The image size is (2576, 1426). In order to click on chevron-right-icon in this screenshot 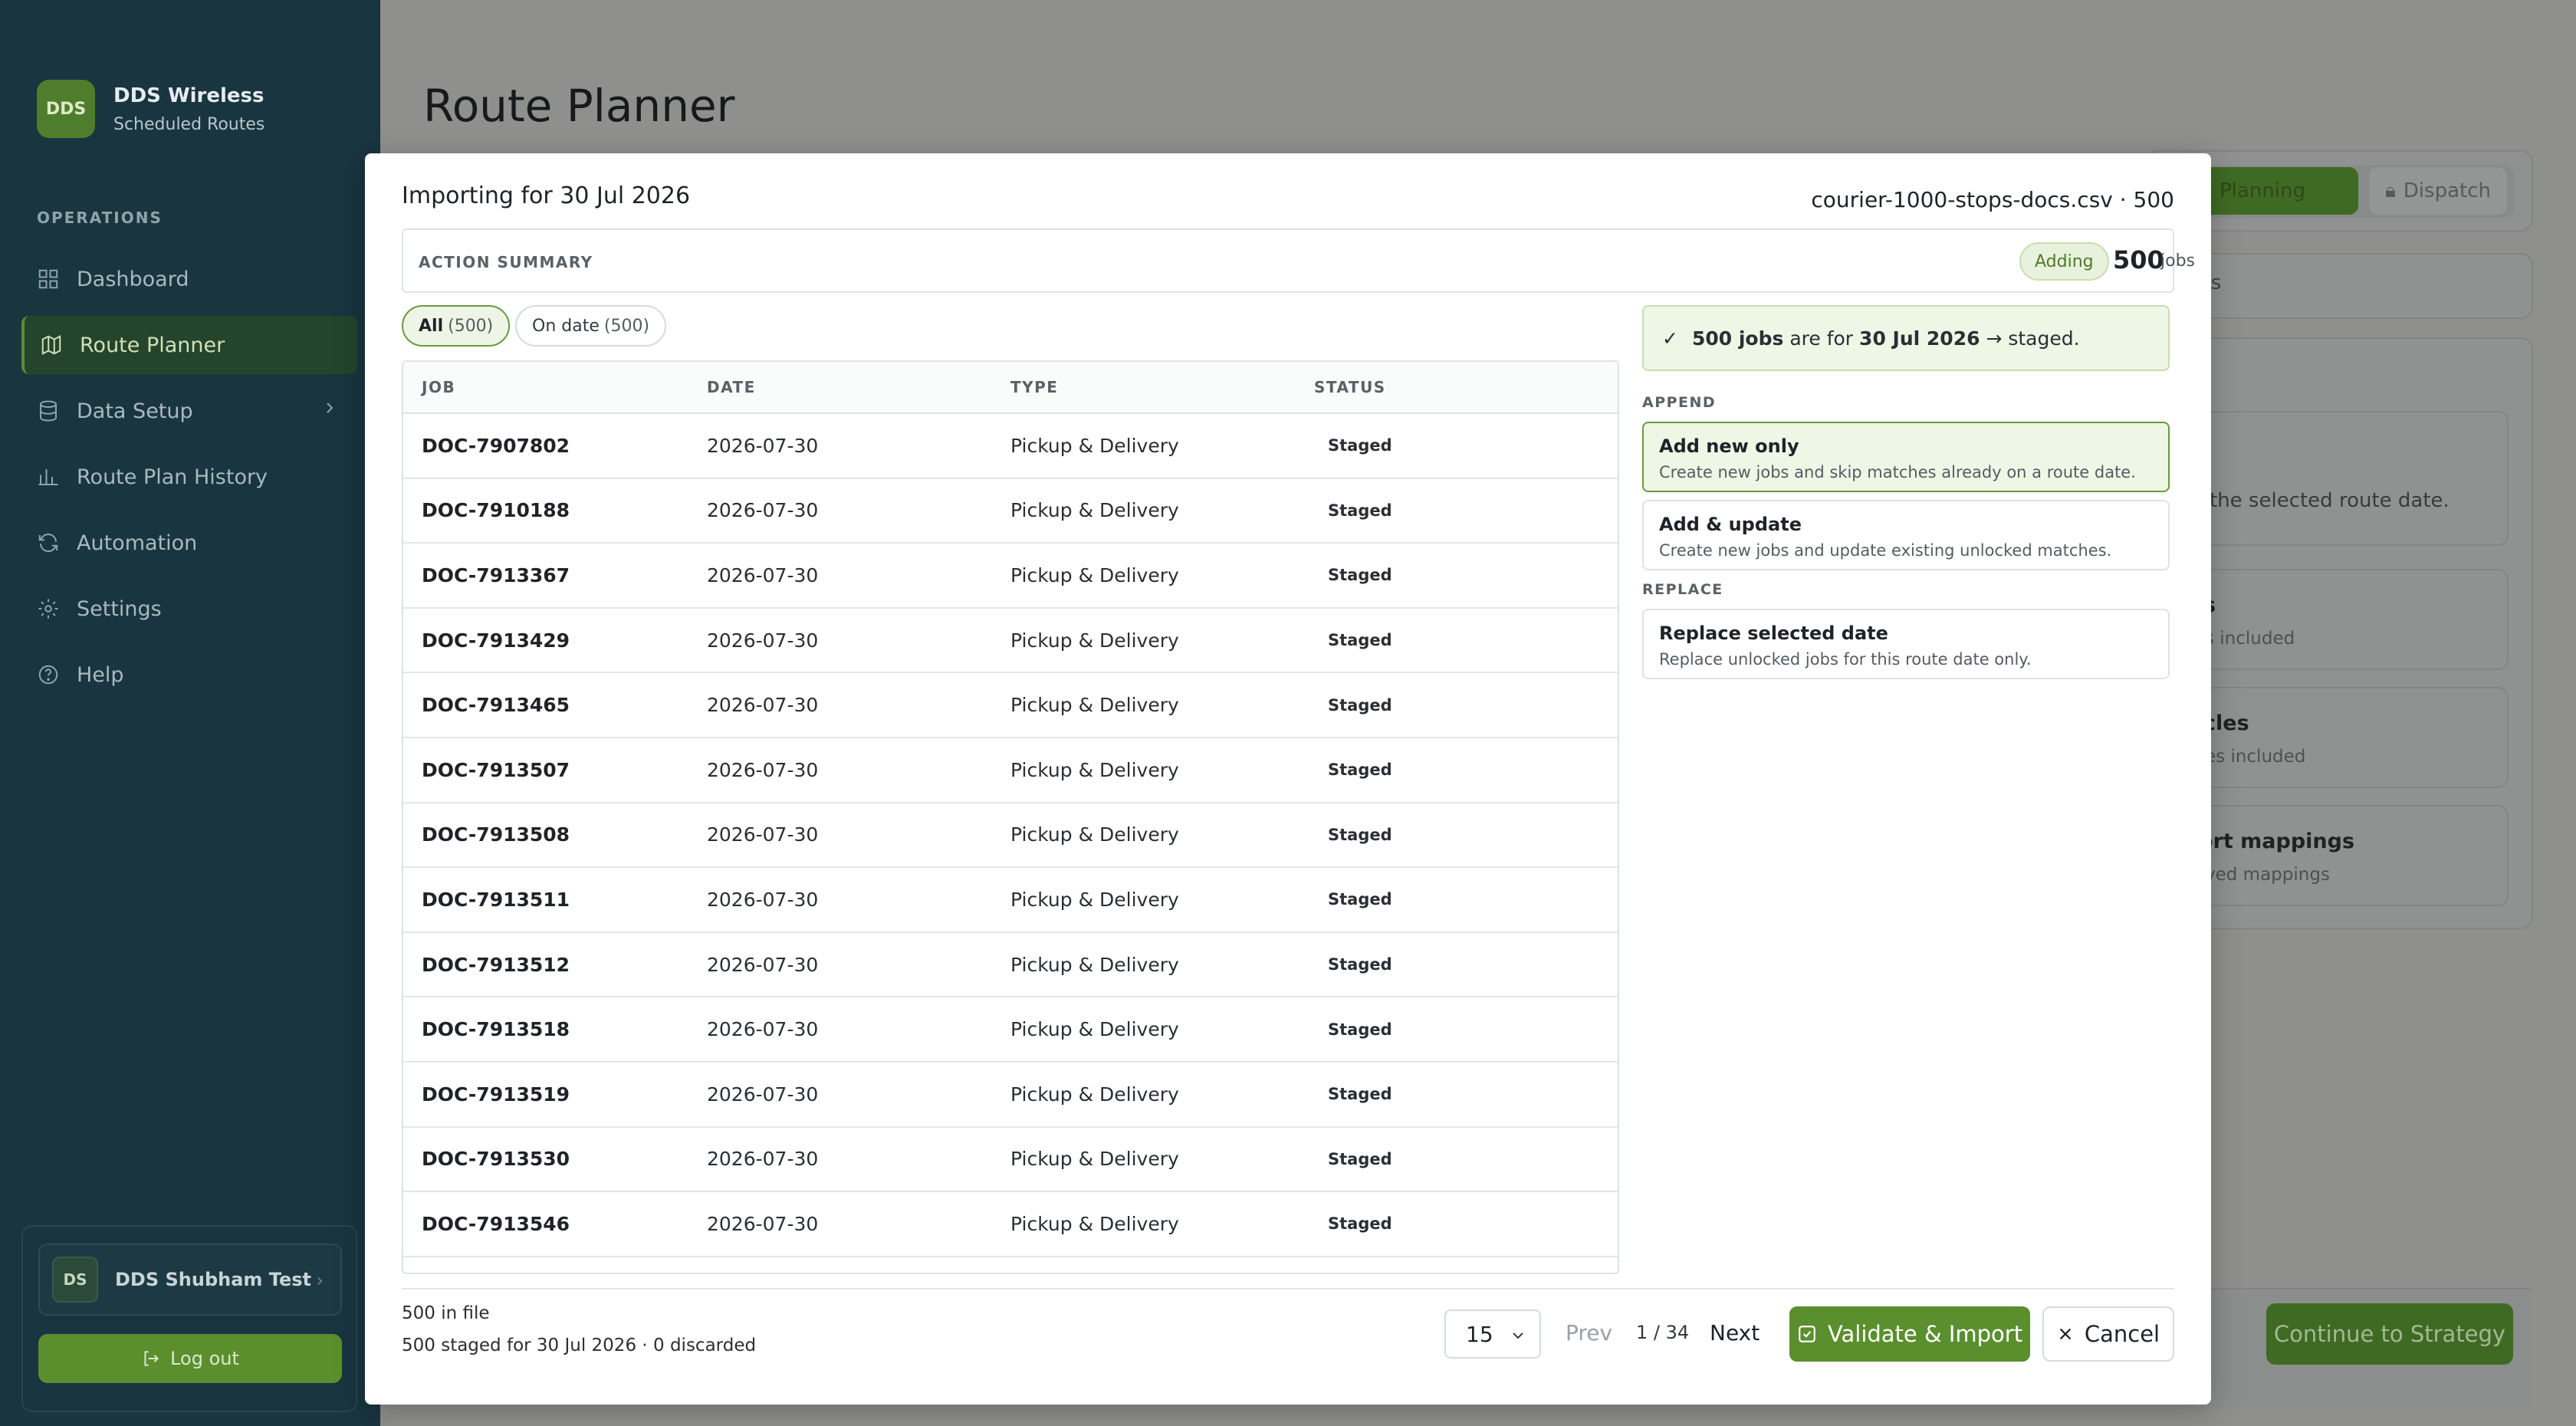, I will do `click(330, 410)`.